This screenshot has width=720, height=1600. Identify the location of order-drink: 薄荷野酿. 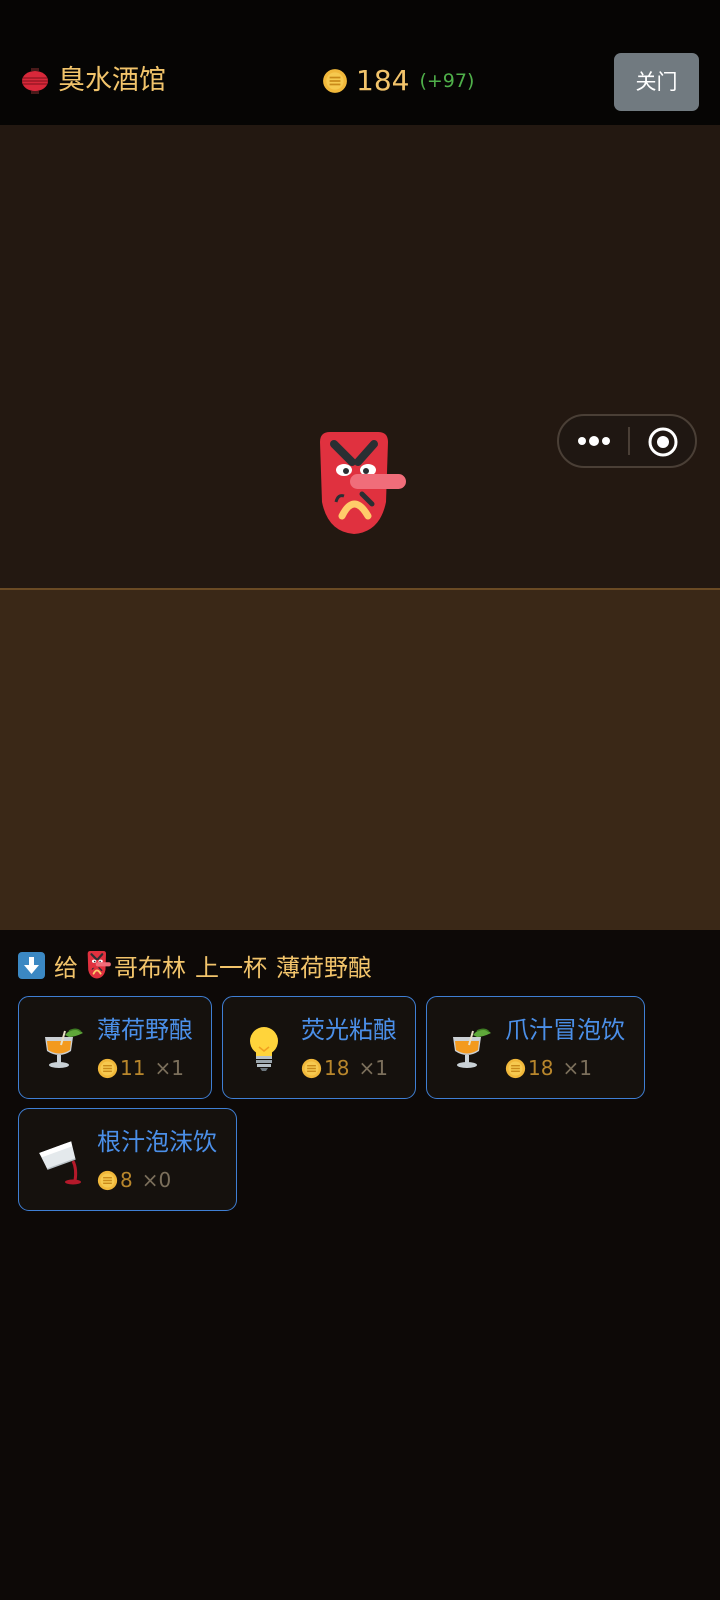
(324, 967).